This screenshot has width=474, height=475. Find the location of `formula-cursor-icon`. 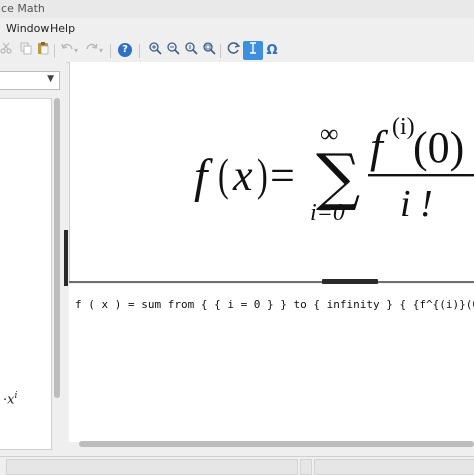

formula-cursor-icon is located at coordinates (253, 50).